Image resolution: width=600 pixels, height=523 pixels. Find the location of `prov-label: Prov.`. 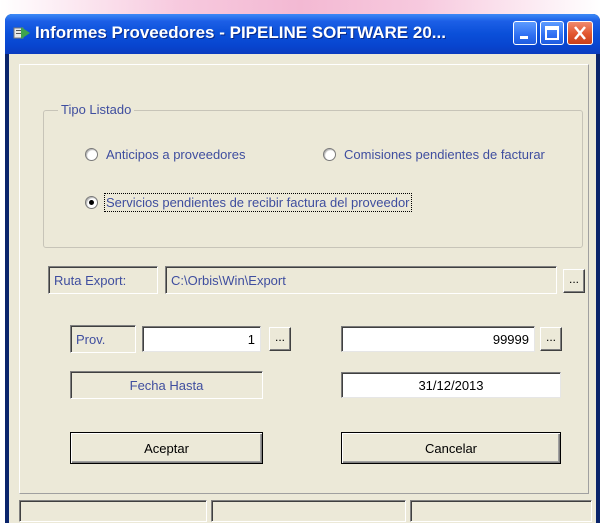

prov-label: Prov. is located at coordinates (103, 339).